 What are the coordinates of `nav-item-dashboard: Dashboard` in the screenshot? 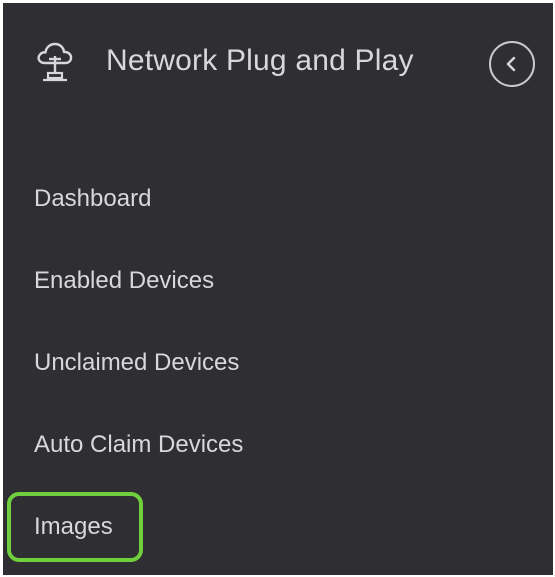 It's located at (92, 199).